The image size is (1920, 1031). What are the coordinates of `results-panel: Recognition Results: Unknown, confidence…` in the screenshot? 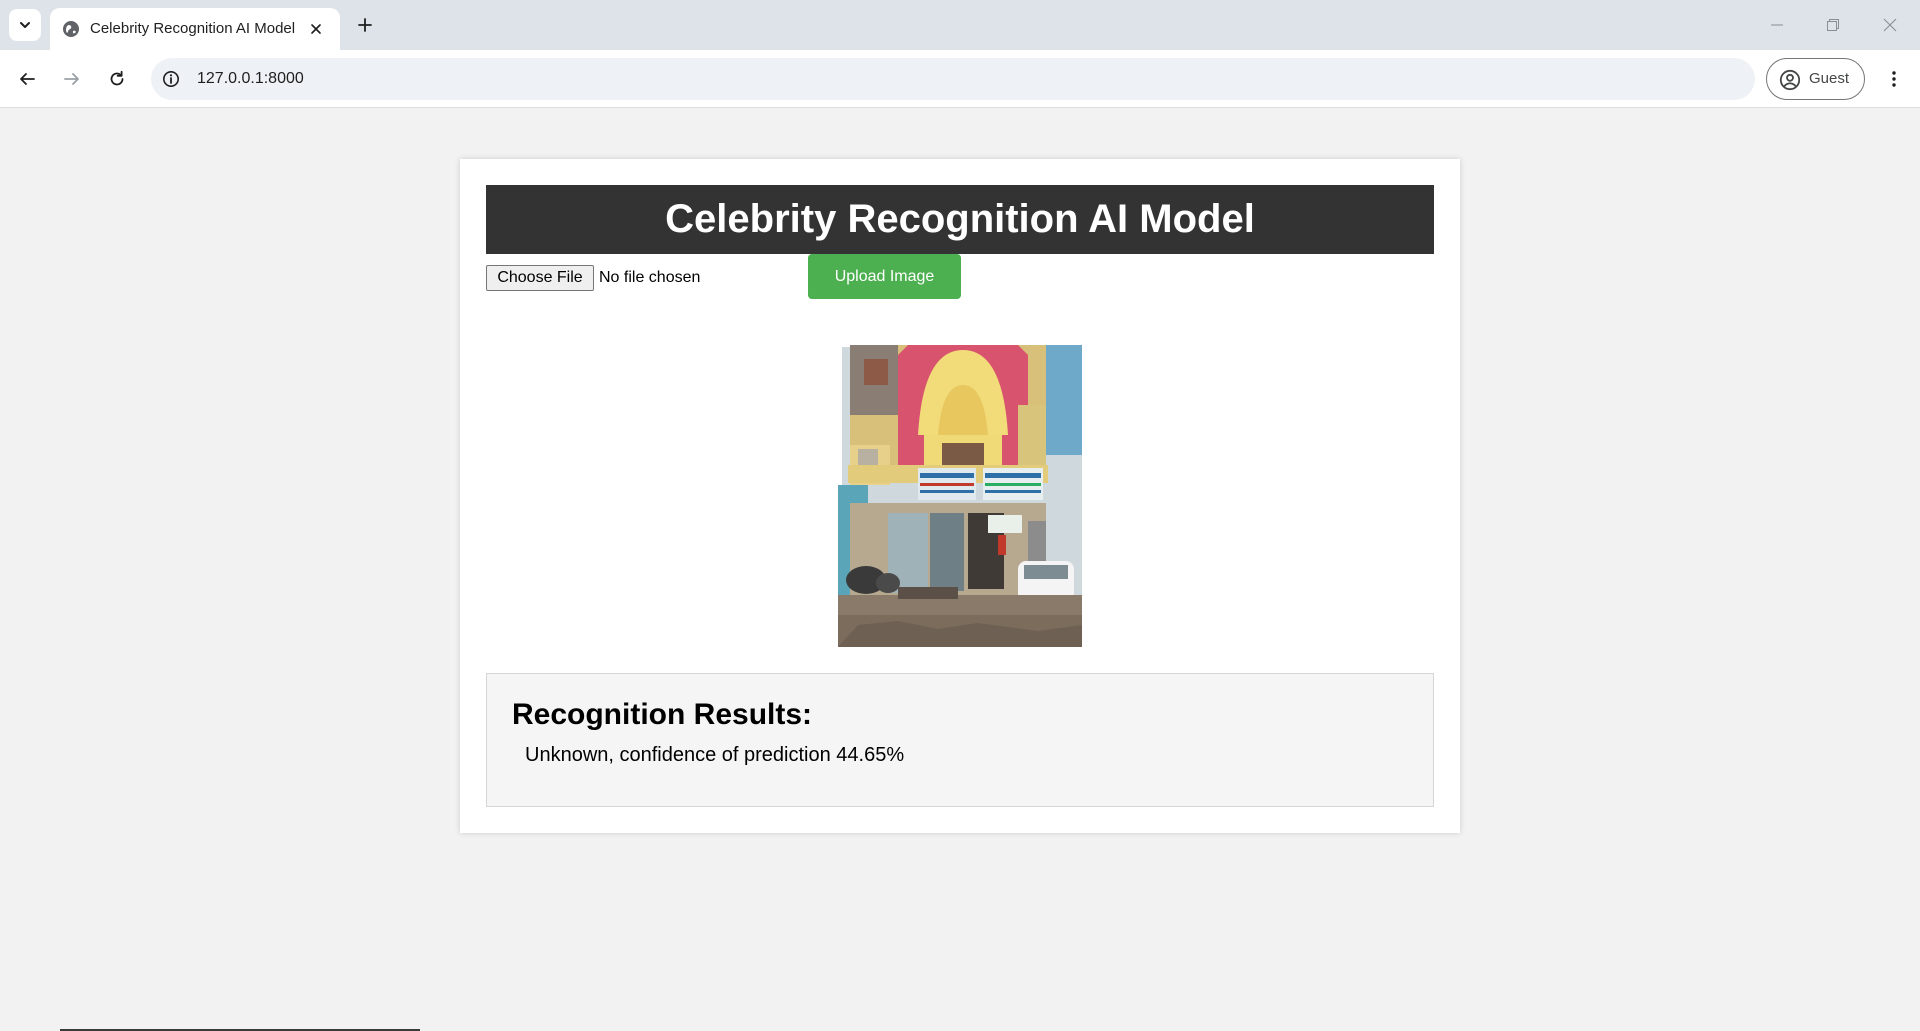 It's located at (960, 740).